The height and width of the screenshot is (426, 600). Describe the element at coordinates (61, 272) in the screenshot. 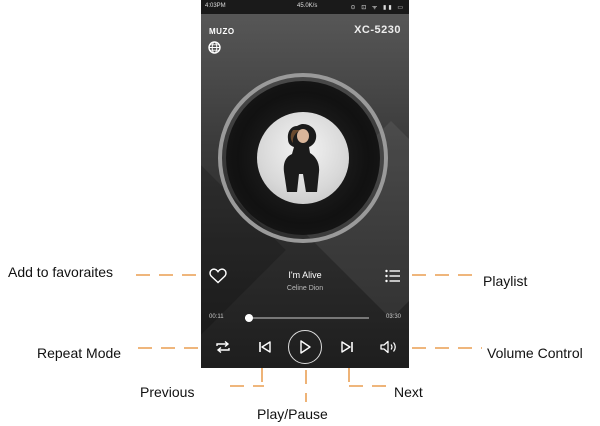

I see `callout-favorites: Add to favoraites` at that location.